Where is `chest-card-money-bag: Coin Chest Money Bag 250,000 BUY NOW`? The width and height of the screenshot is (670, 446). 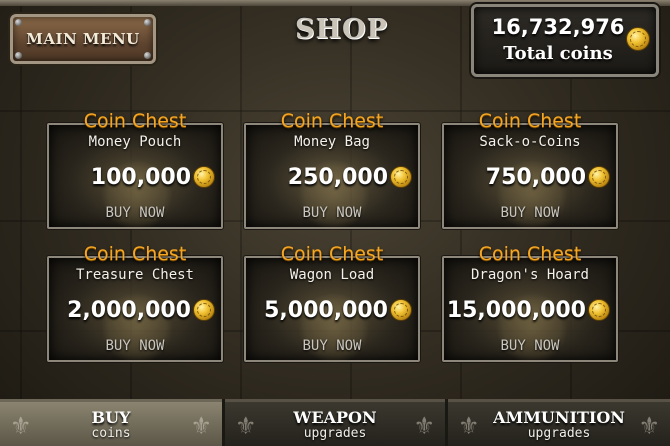 chest-card-money-bag: Coin Chest Money Bag 250,000 BUY NOW is located at coordinates (332, 170).